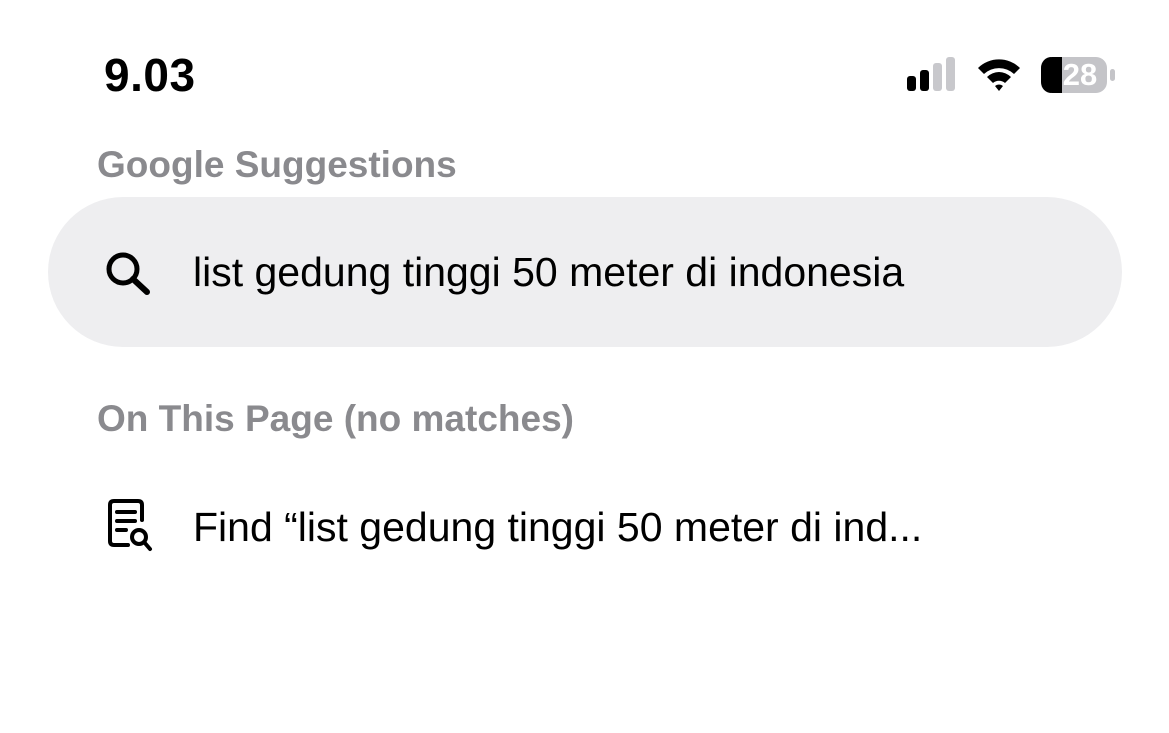 This screenshot has height=733, width=1169. Describe the element at coordinates (130, 525) in the screenshot. I see `find-on-page-icon` at that location.